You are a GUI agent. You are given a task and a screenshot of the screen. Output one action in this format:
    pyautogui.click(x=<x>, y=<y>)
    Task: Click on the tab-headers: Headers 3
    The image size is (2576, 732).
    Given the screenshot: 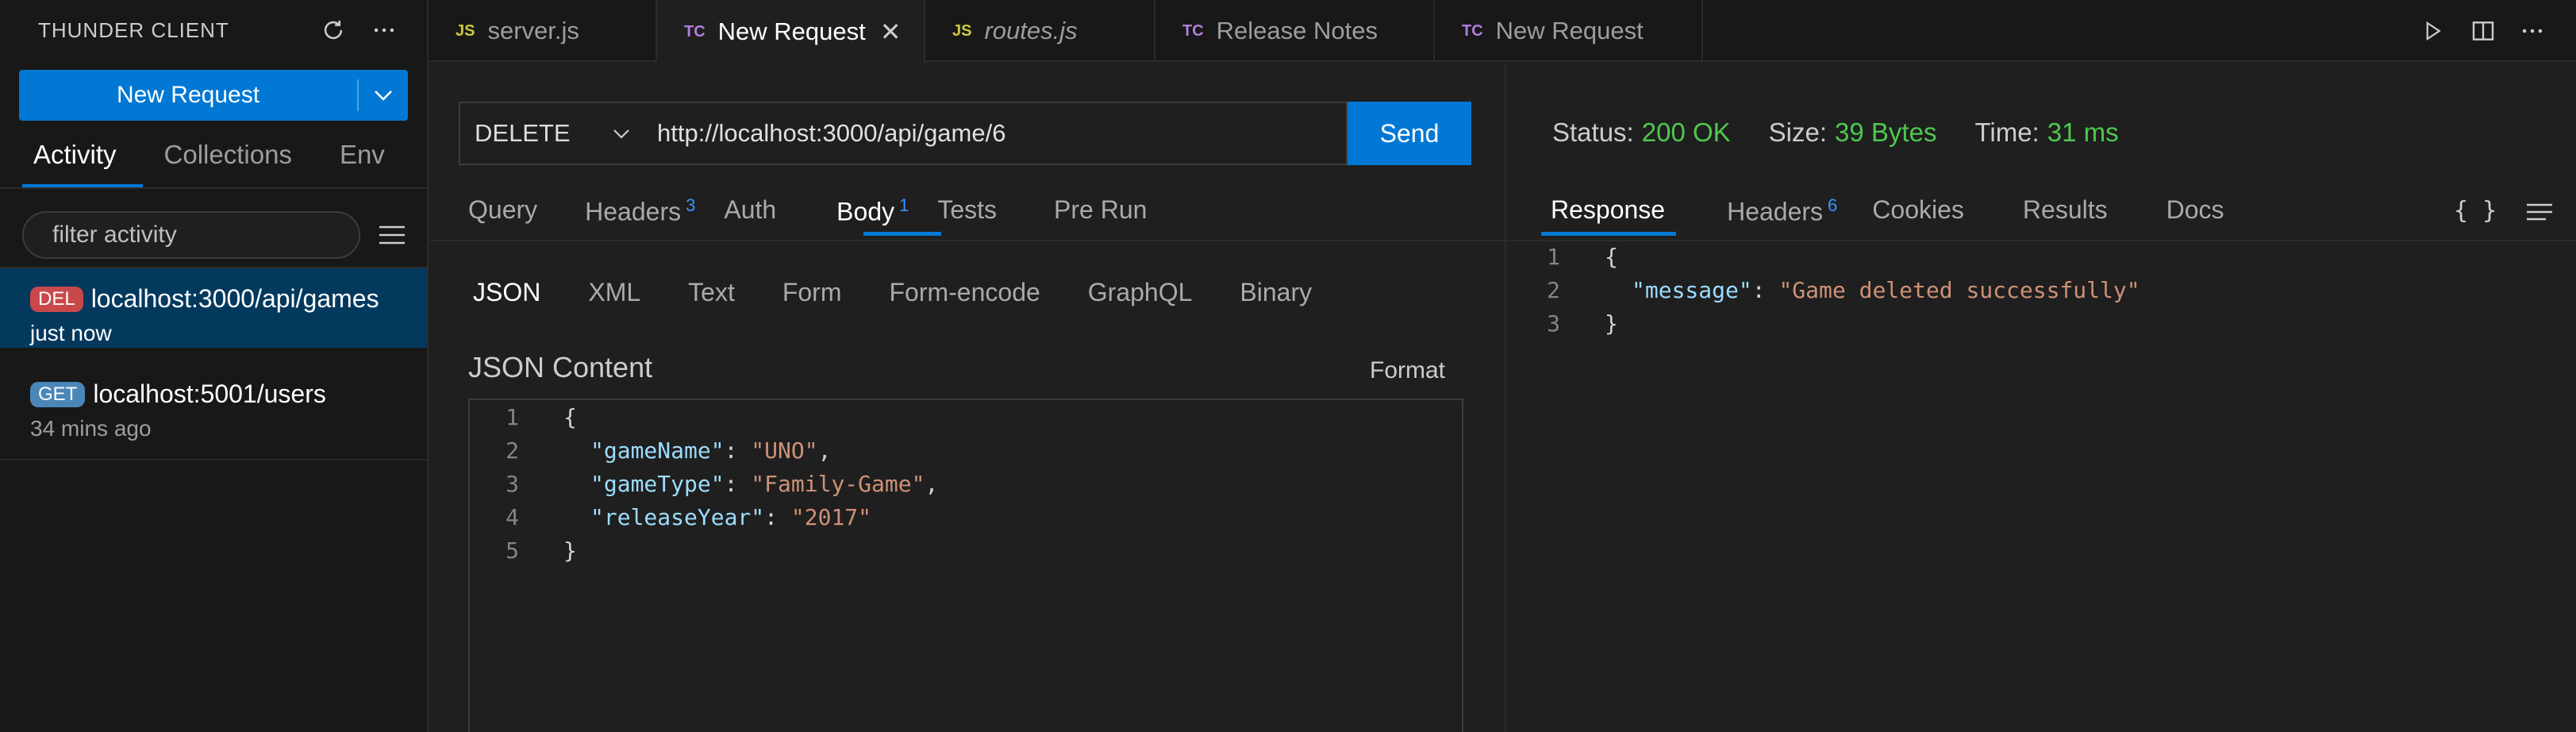 What is the action you would take?
    pyautogui.click(x=640, y=211)
    